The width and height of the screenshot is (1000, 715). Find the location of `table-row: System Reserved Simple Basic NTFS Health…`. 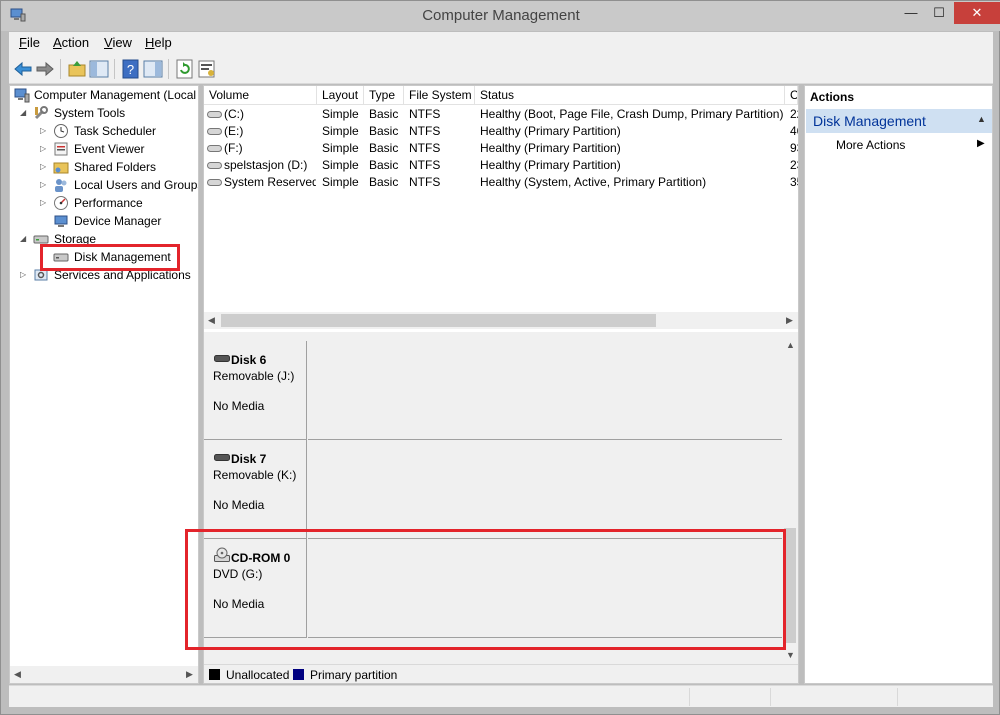

table-row: System Reserved Simple Basic NTFS Health… is located at coordinates (501, 182).